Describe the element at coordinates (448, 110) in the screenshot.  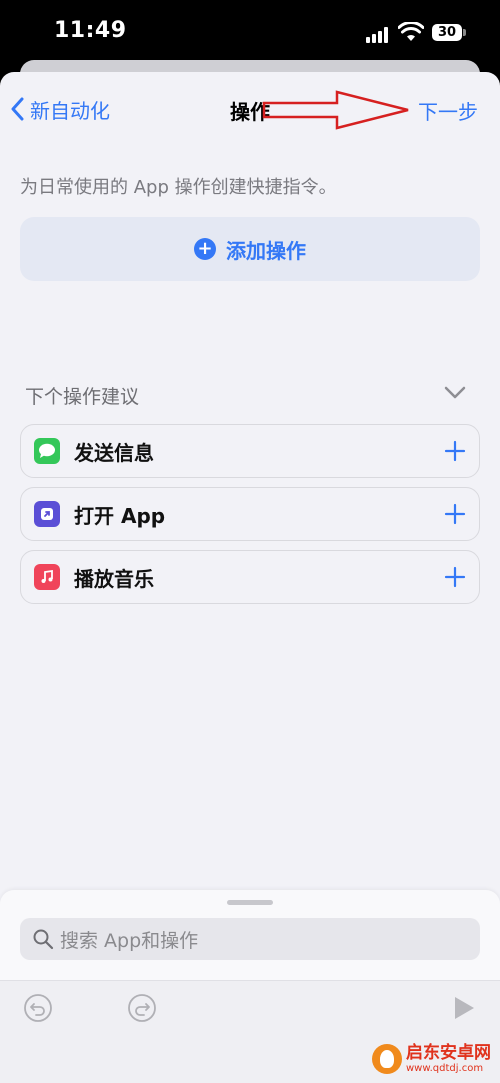
I see `next-button: 下一步` at that location.